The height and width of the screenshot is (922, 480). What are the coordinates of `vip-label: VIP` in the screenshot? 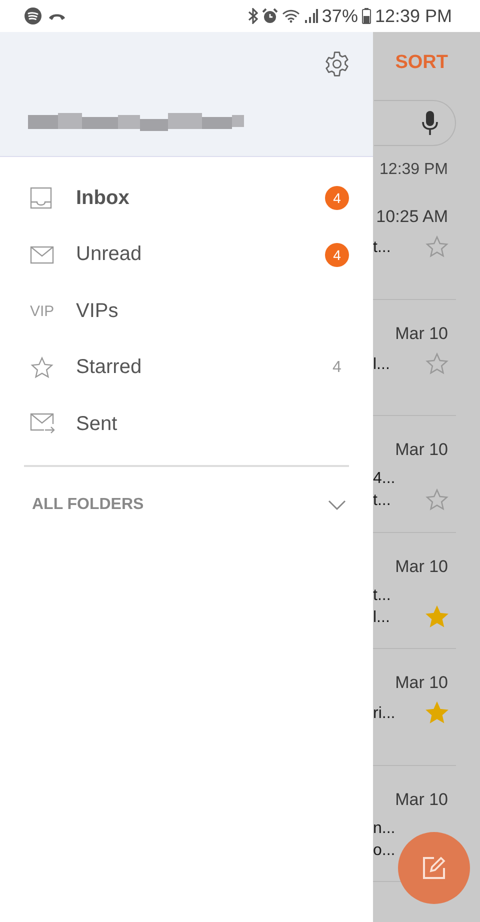 It's located at (42, 311).